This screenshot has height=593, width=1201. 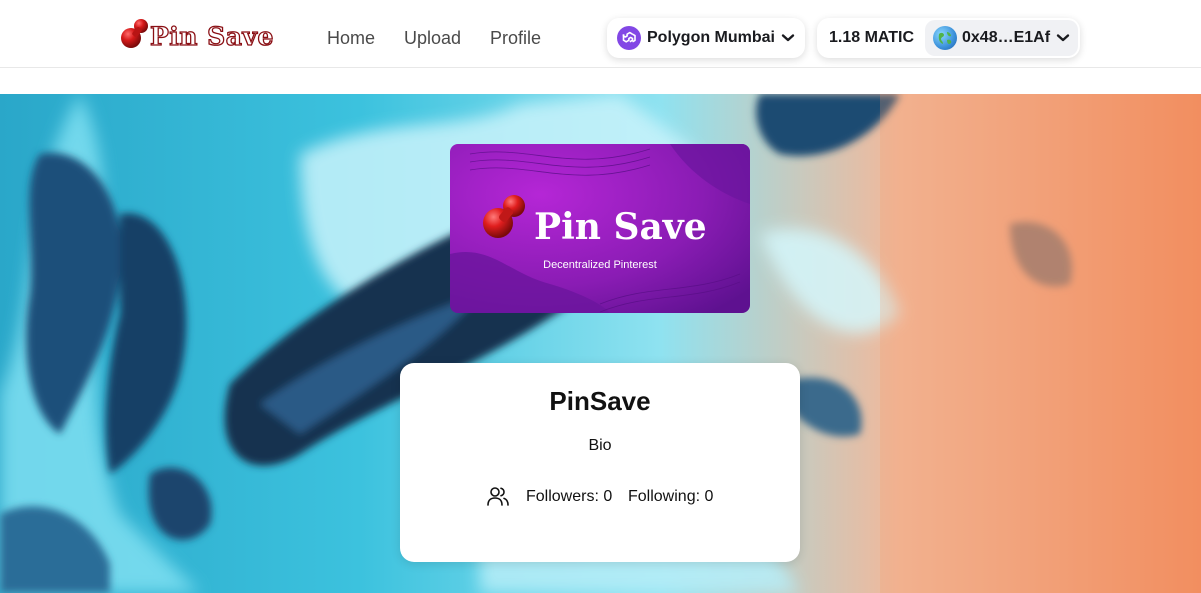 I want to click on following-count: Following: 0, so click(x=670, y=497).